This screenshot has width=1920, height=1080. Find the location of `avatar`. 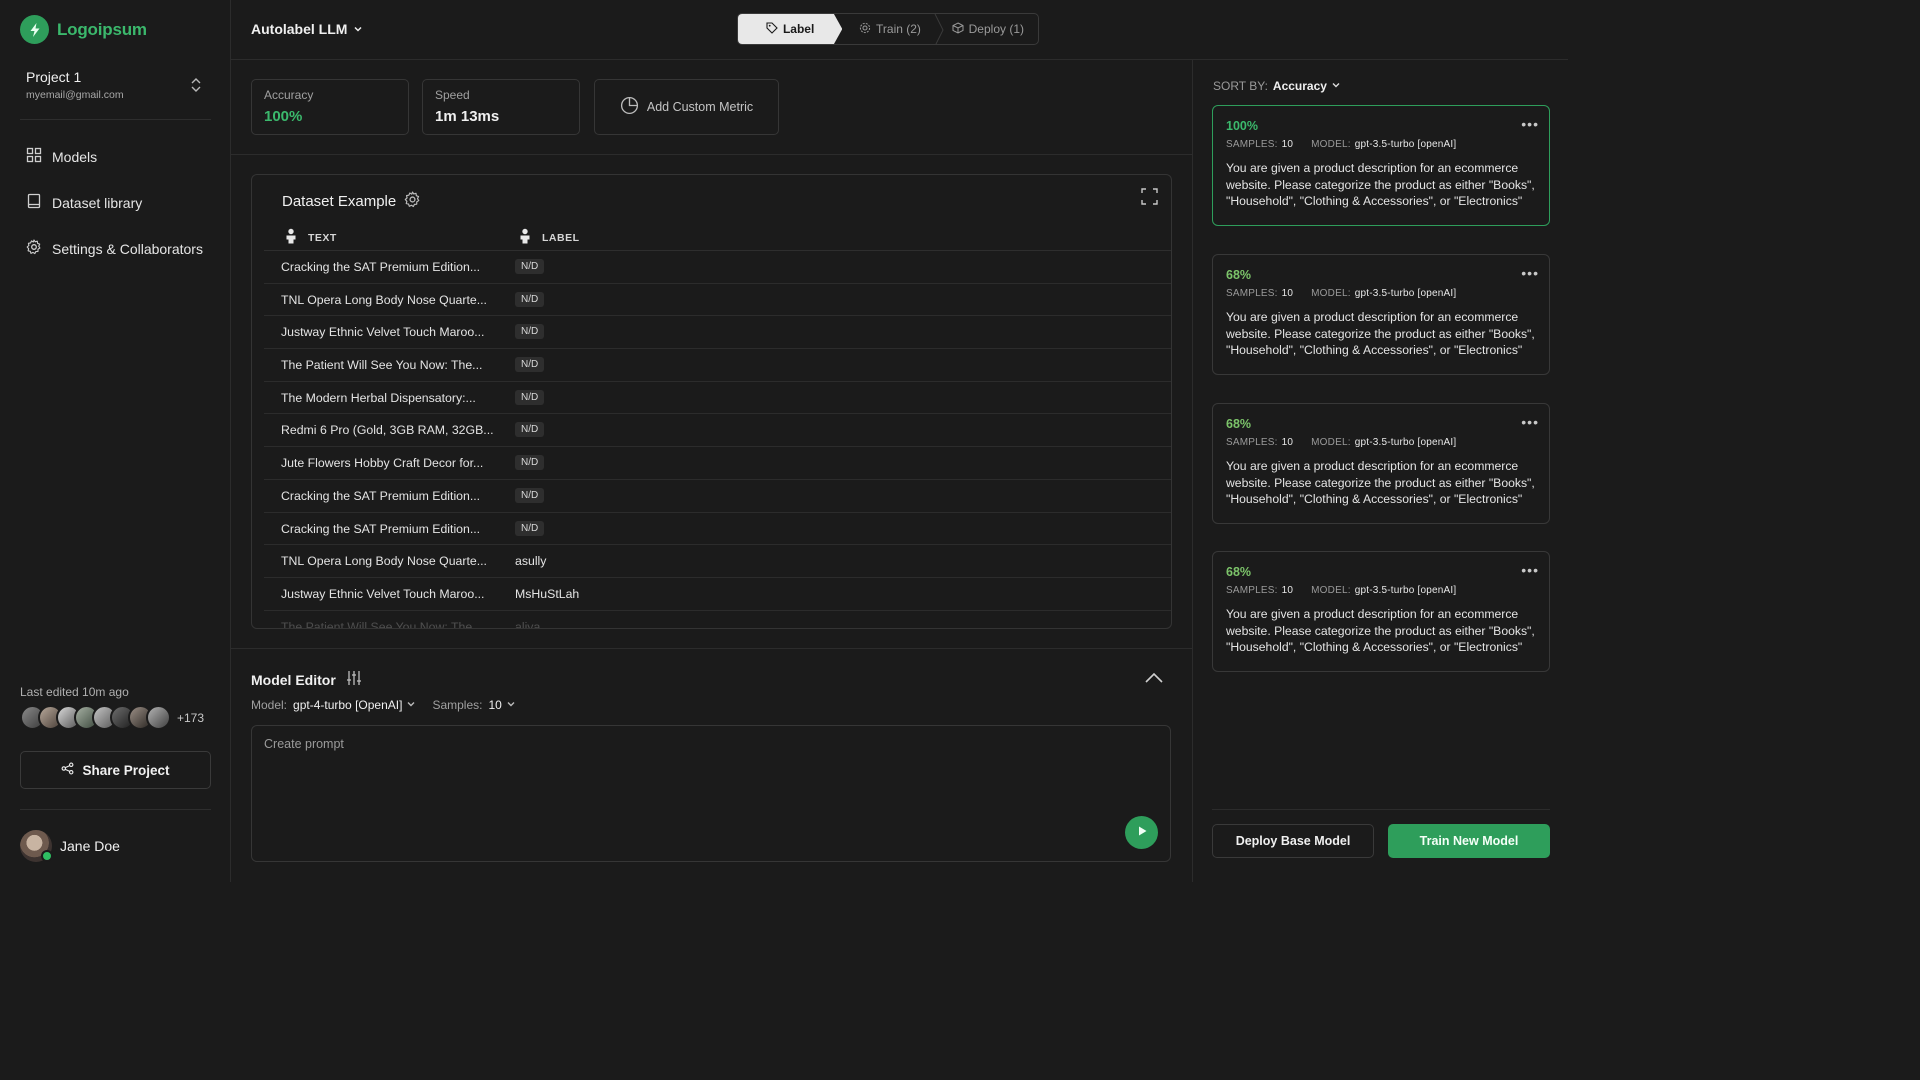

avatar is located at coordinates (158, 717).